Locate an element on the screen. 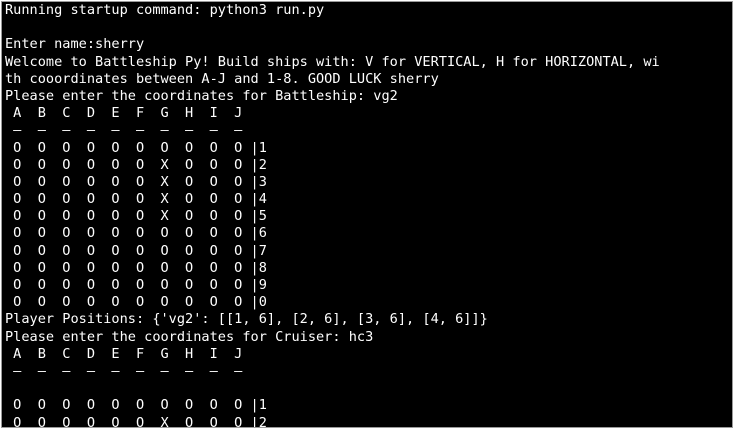 The image size is (734, 429). board-1-row: O O O O O O X O O O |4 is located at coordinates (136, 199).